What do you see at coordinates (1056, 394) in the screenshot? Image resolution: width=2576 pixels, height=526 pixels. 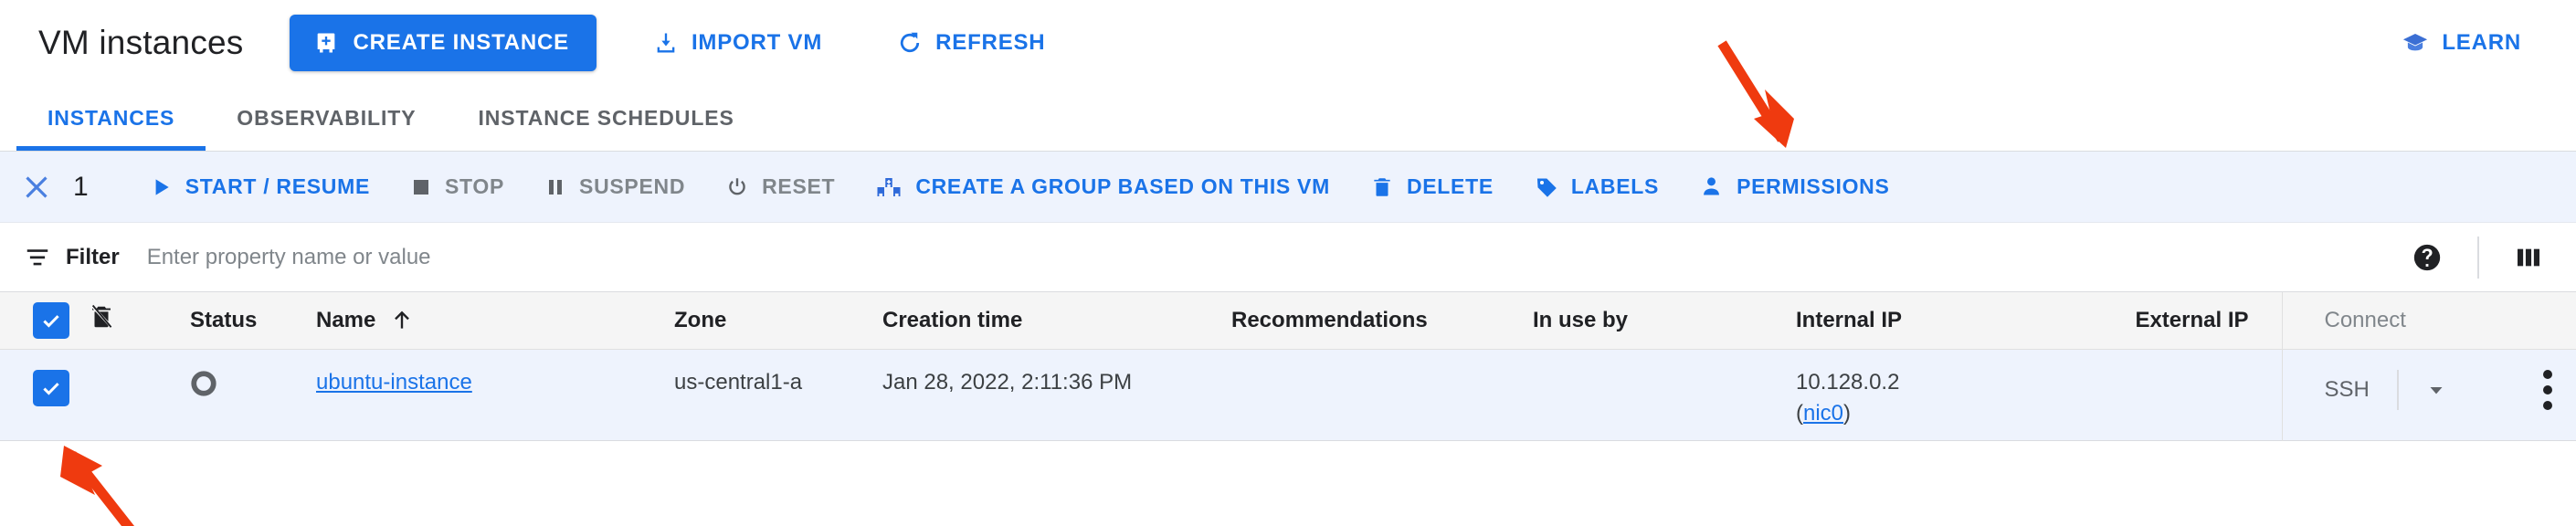 I see `row-creation-time-cell: Jan 28, 2022, 2:11:36 PM` at bounding box center [1056, 394].